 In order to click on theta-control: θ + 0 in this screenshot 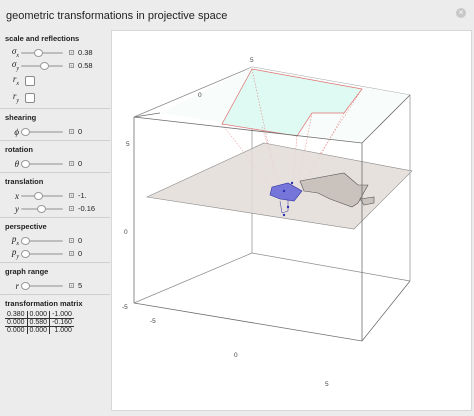, I will do `click(56, 163)`.